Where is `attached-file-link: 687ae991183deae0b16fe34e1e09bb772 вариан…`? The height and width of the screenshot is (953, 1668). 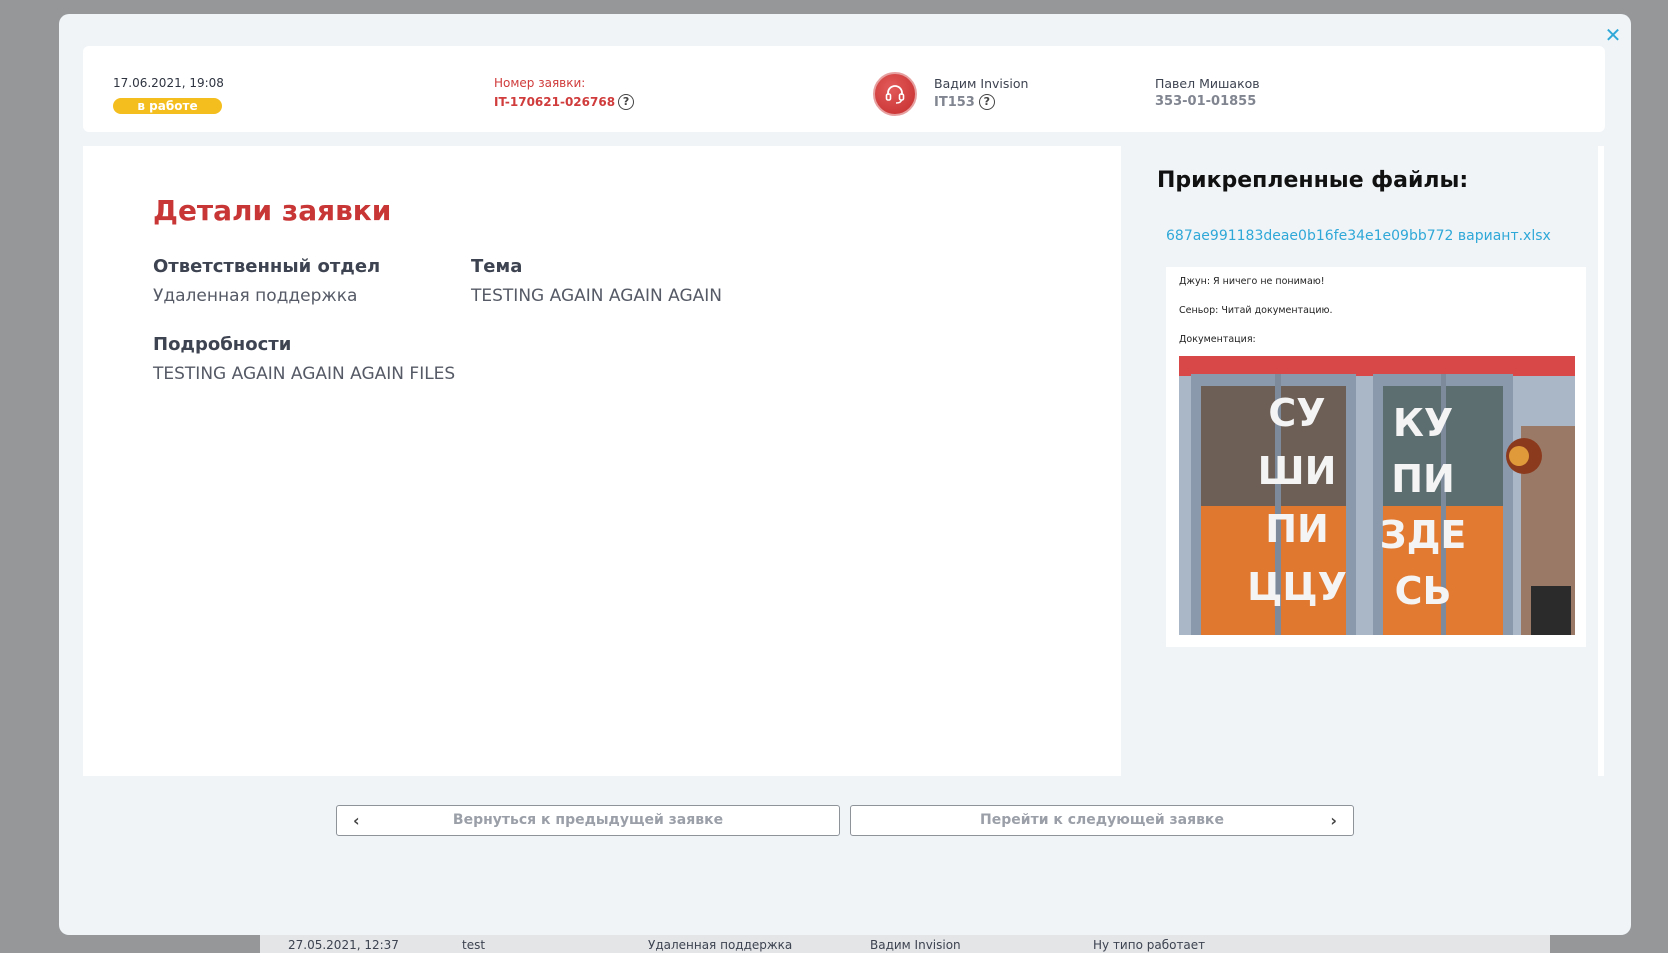
attached-file-link: 687ae991183deae0b16fe34e1e09bb772 вариан… is located at coordinates (1358, 236).